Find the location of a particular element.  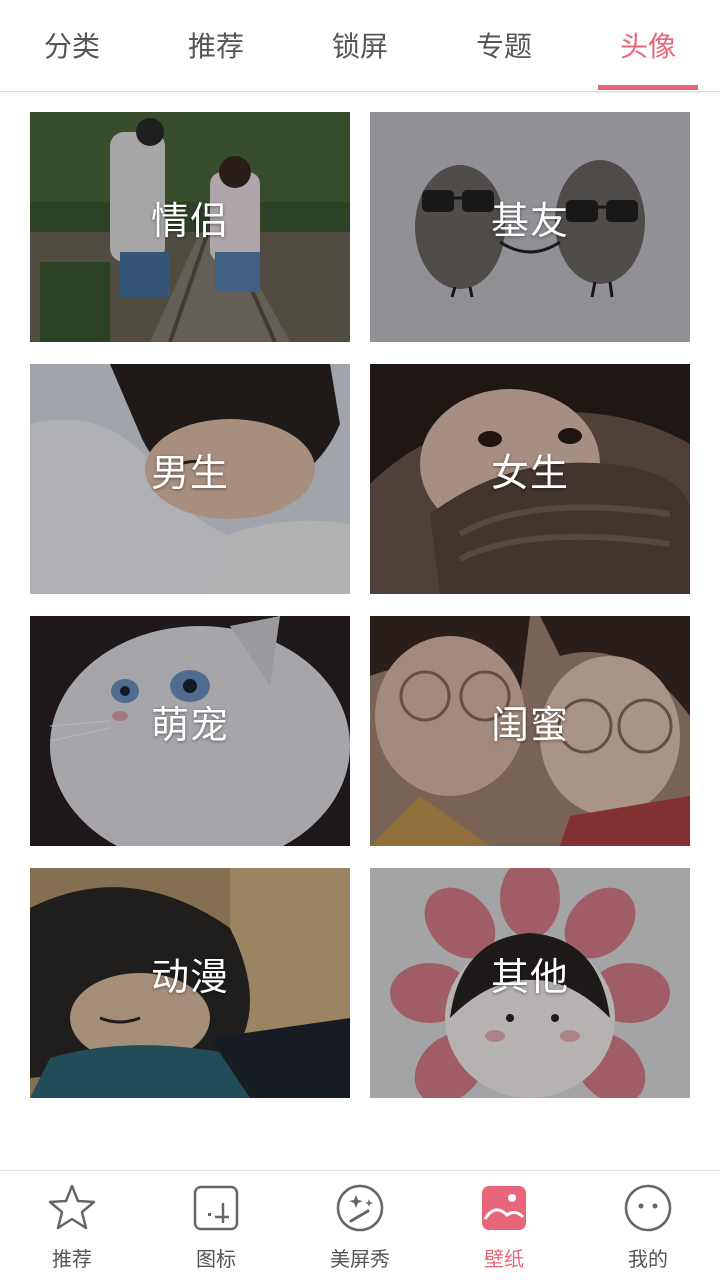

nav-item-icons: 图标 is located at coordinates (216, 1225).